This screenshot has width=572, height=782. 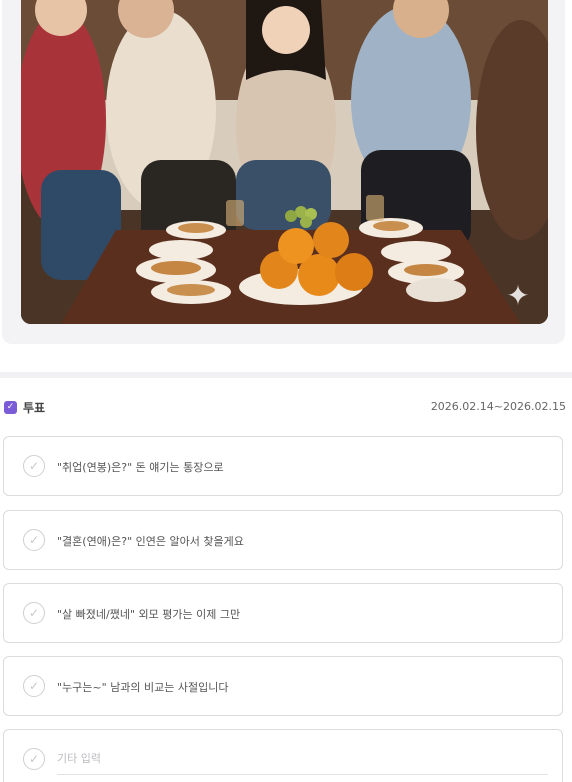 What do you see at coordinates (283, 540) in the screenshot?
I see `vote-option: ✓ "결혼(연애)은?" 인연은 알아서 찾을게요` at bounding box center [283, 540].